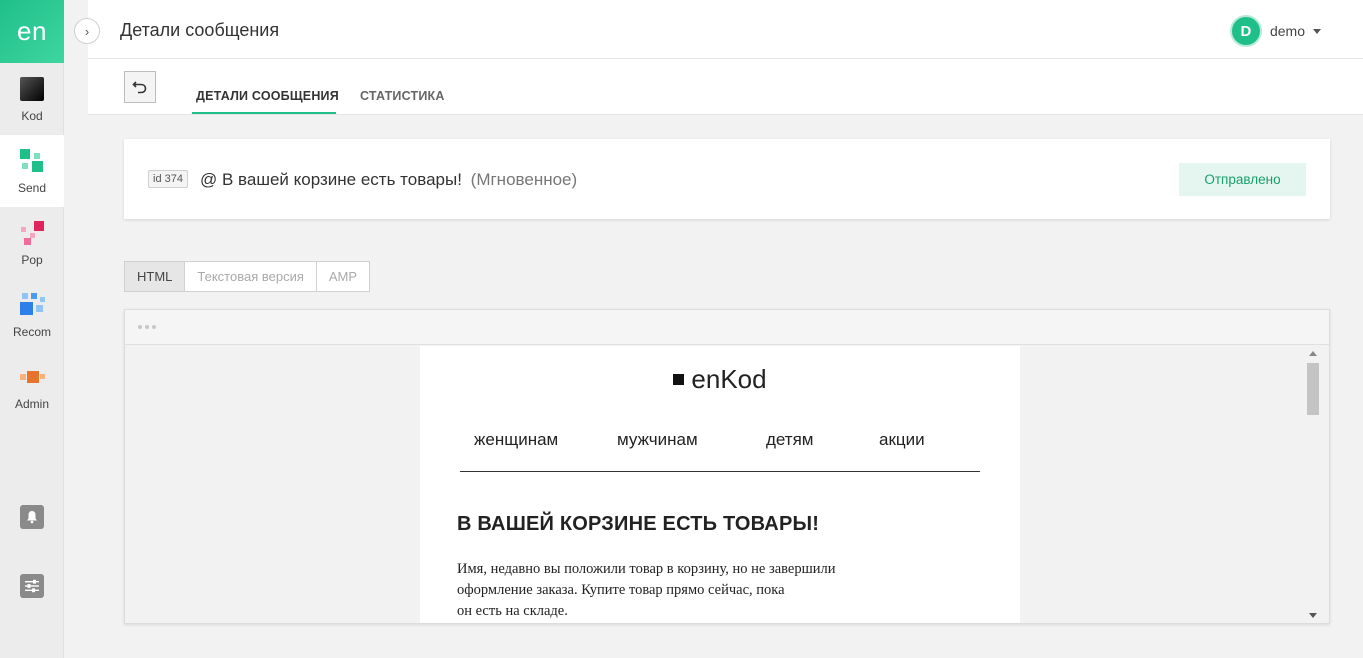 The height and width of the screenshot is (658, 1363). Describe the element at coordinates (267, 96) in the screenshot. I see `tab-message-details: ДЕТАЛИ СООБЩЕНИЯ` at that location.